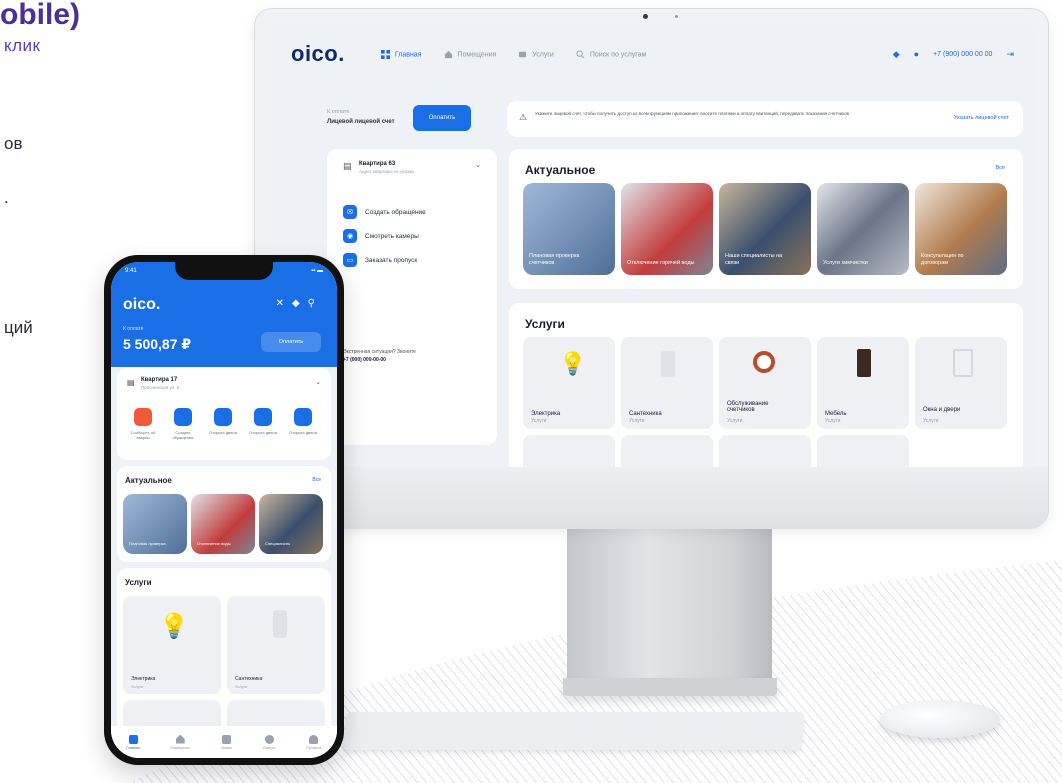  Describe the element at coordinates (667, 229) in the screenshot. I see `actual-card-2: Отключение горячей воды` at that location.